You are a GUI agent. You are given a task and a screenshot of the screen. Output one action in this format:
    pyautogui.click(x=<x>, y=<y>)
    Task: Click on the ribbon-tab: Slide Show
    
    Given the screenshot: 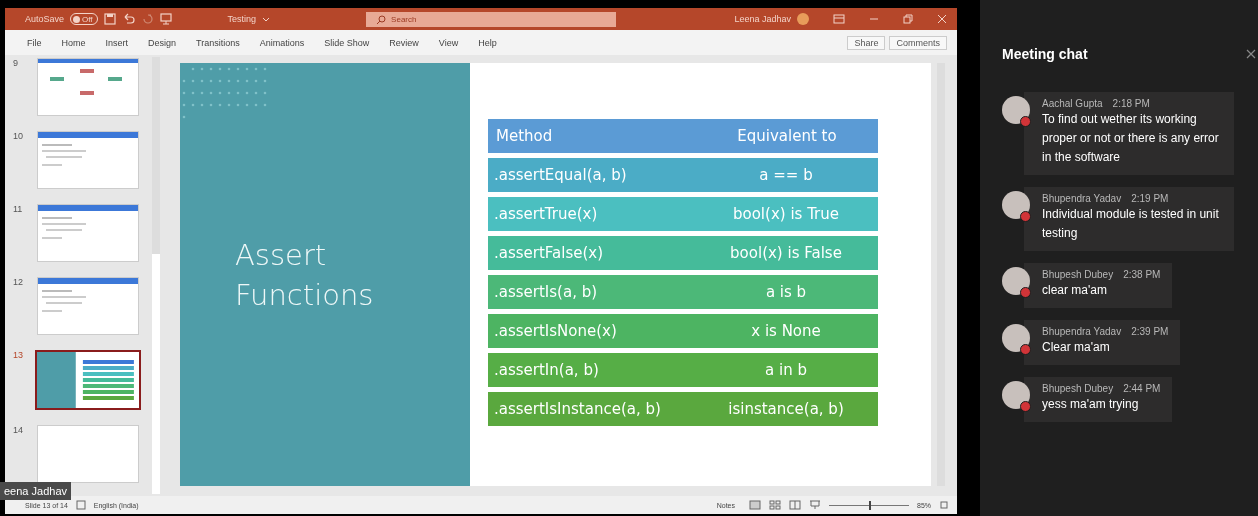 What is the action you would take?
    pyautogui.click(x=347, y=42)
    